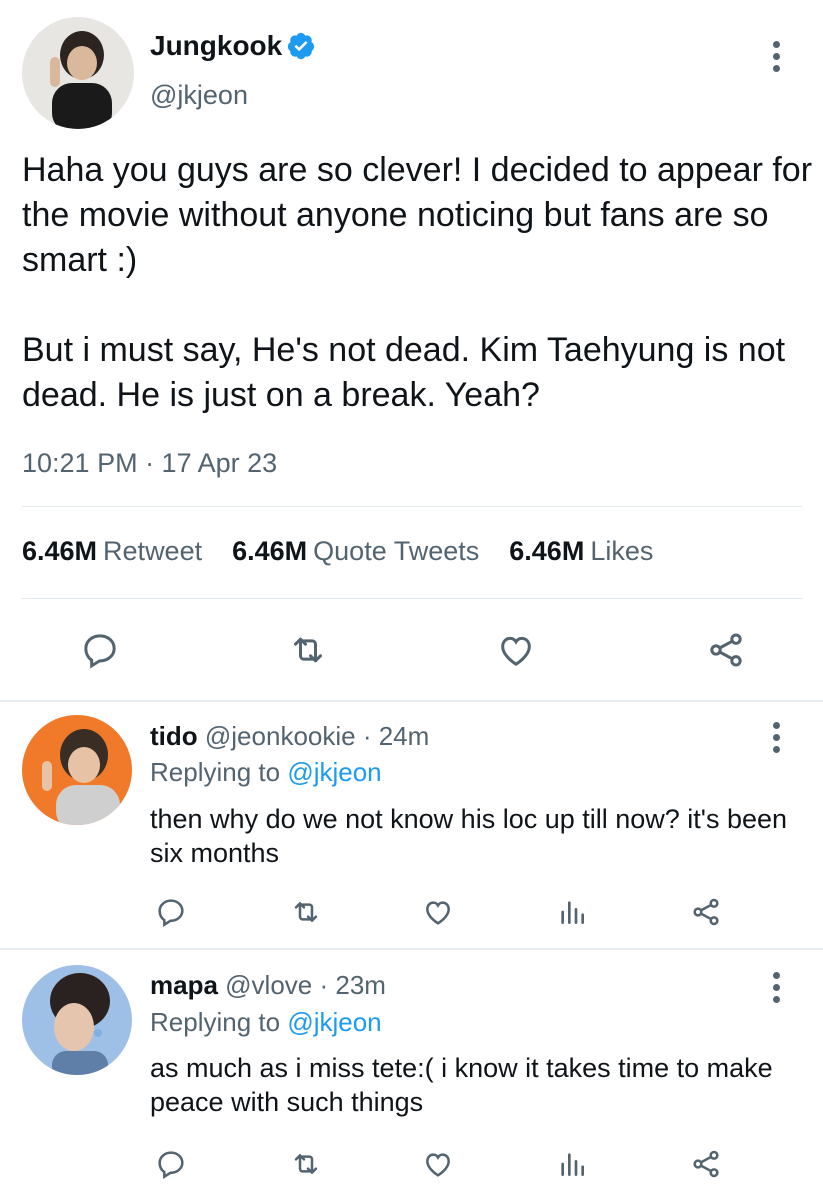  What do you see at coordinates (153, 551) in the screenshot?
I see `retweets-label: Retweet` at bounding box center [153, 551].